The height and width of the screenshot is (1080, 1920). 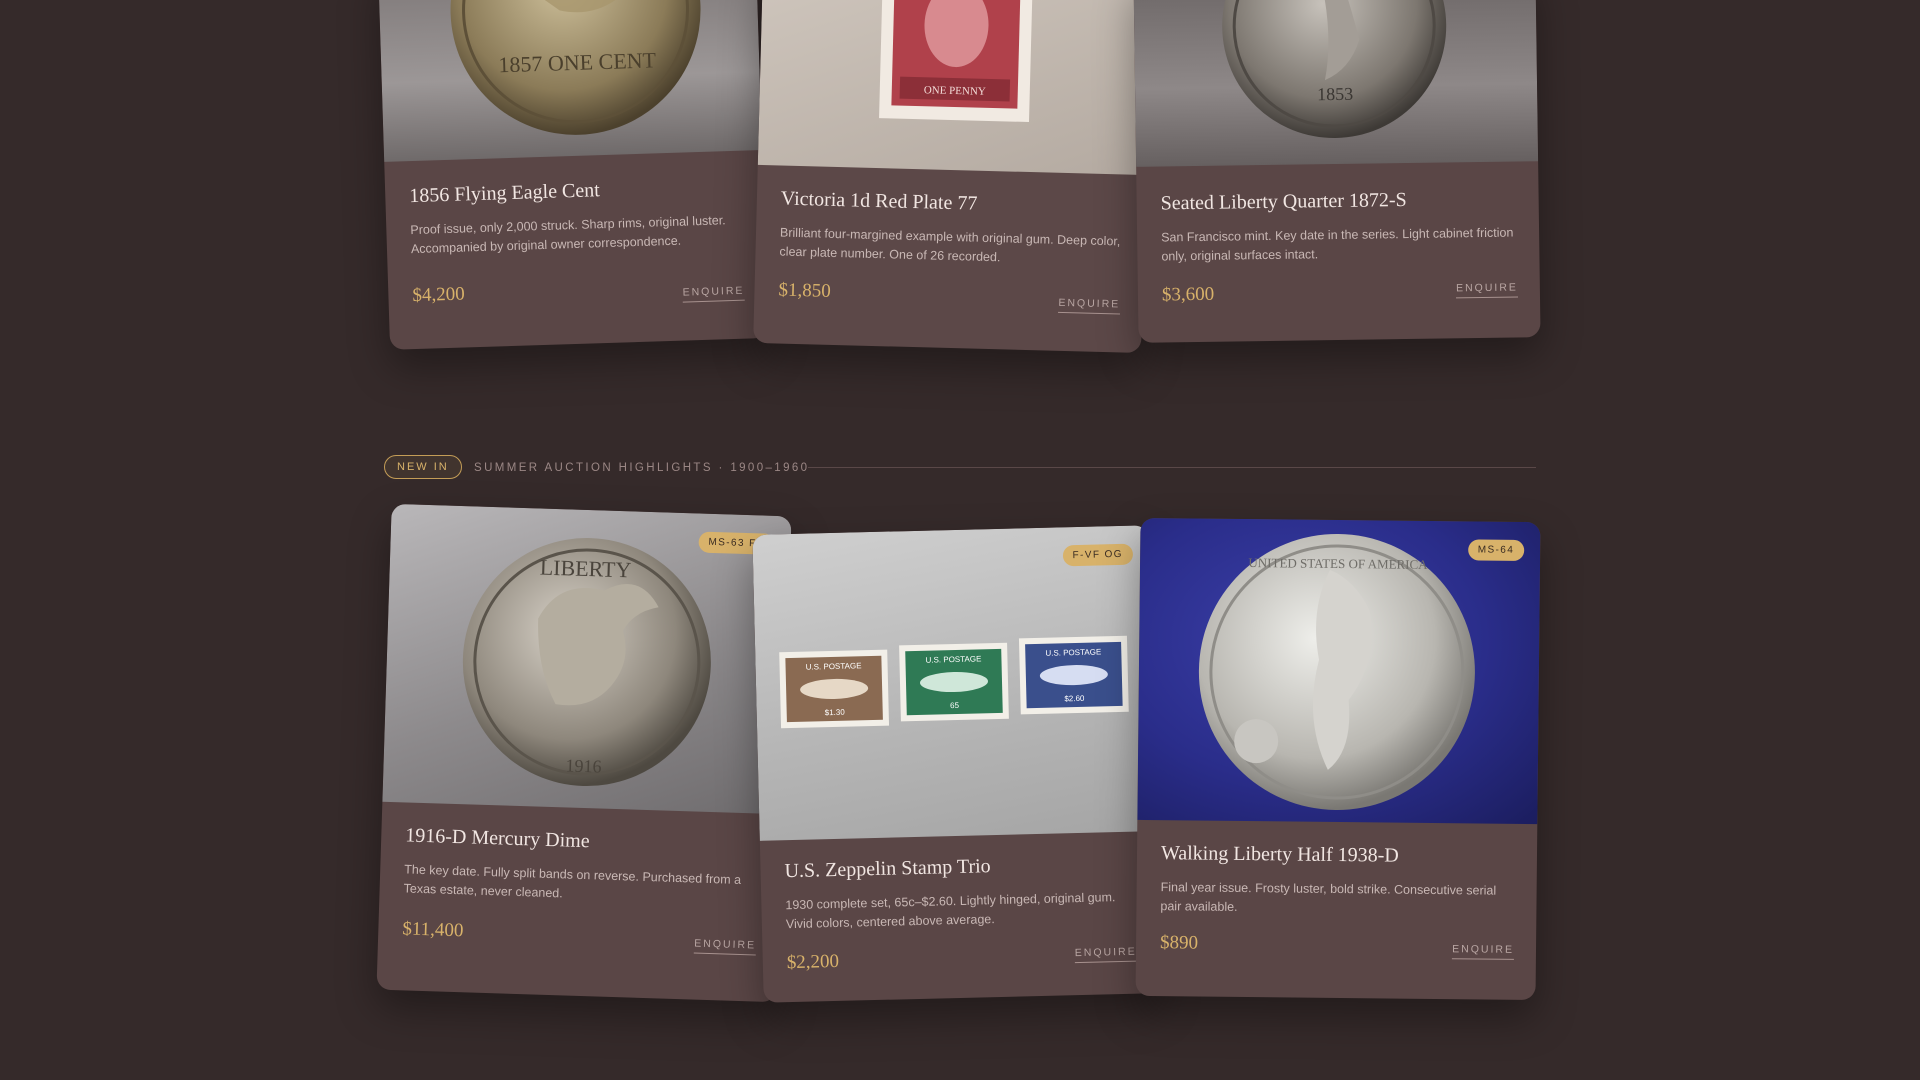 What do you see at coordinates (1188, 294) in the screenshot?
I see `lot-price: $3,600` at bounding box center [1188, 294].